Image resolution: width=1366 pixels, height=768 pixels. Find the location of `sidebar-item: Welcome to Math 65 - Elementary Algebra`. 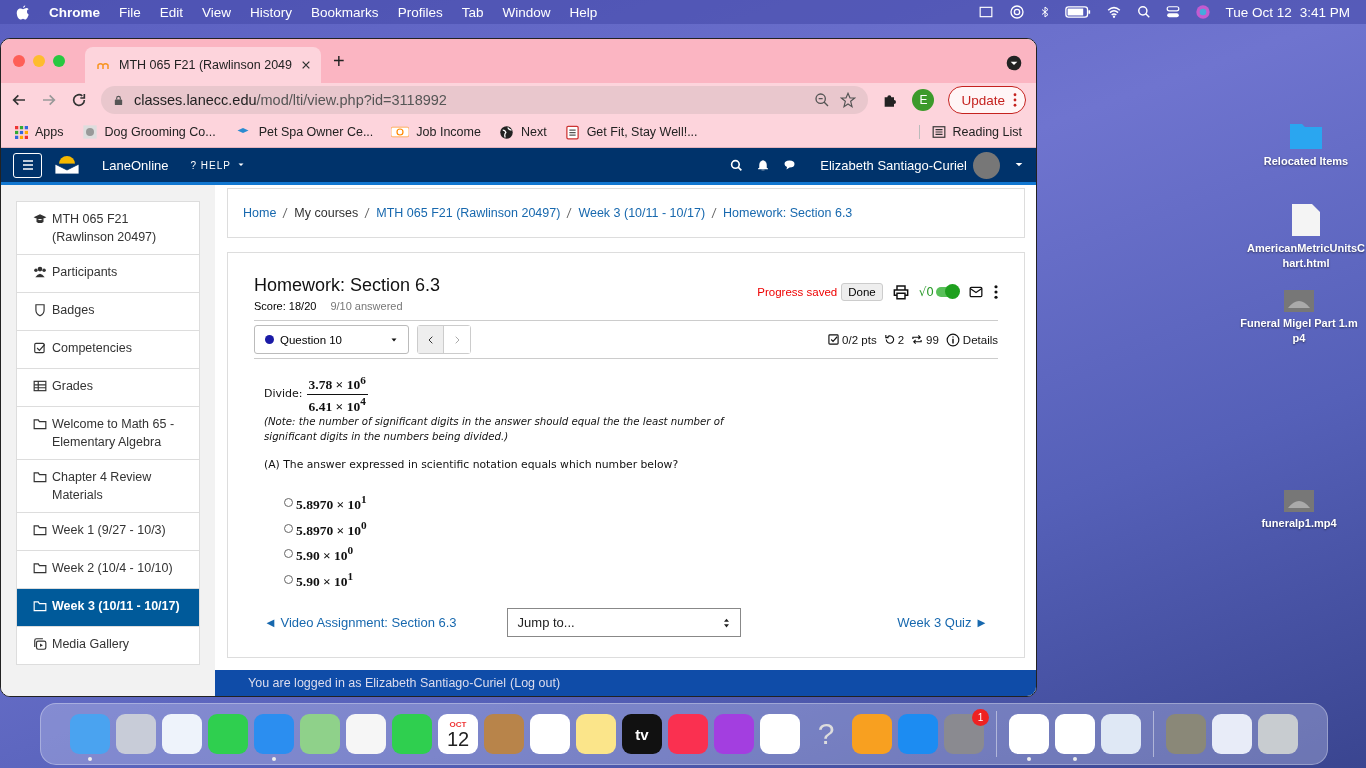

sidebar-item: Welcome to Math 65 - Elementary Algebra is located at coordinates (108, 433).